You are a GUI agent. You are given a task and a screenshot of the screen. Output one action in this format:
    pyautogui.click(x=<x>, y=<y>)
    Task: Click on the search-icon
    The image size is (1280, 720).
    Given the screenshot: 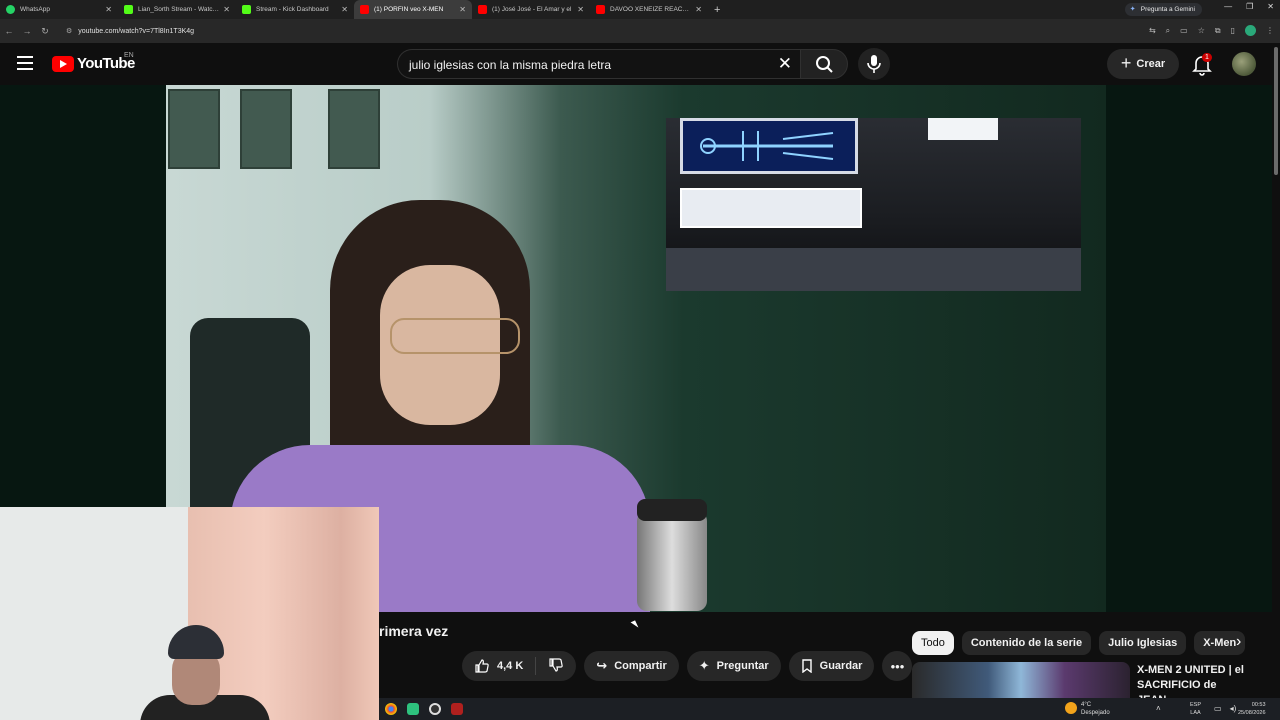 What is the action you would take?
    pyautogui.click(x=824, y=64)
    